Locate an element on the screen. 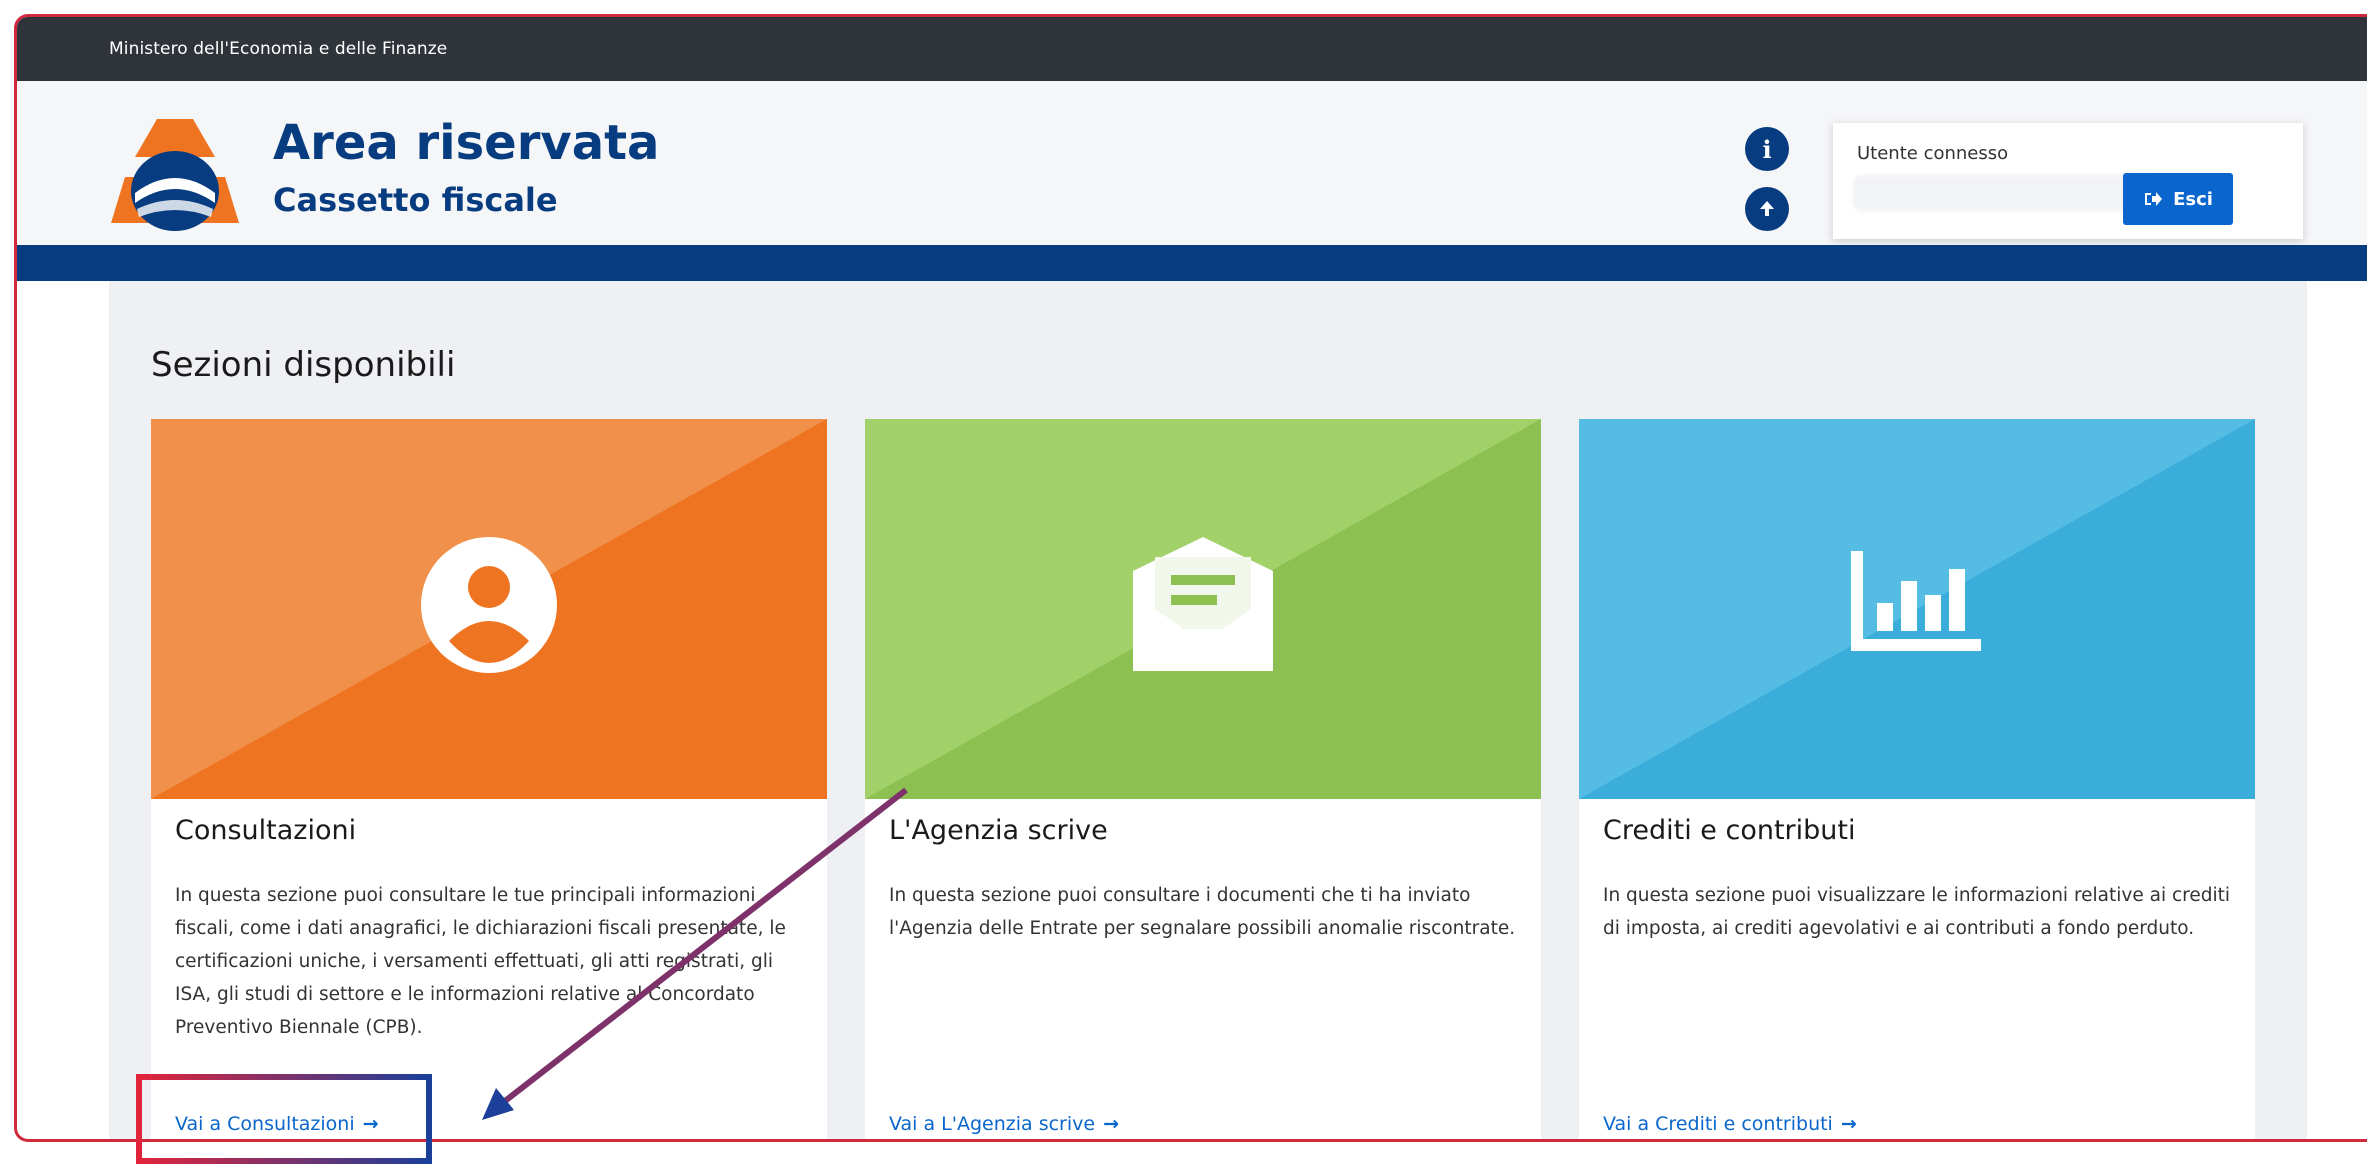 The height and width of the screenshot is (1164, 2367). link-agenzia-scrive: Vai a L'Agenzia scrive → is located at coordinates (1004, 1124).